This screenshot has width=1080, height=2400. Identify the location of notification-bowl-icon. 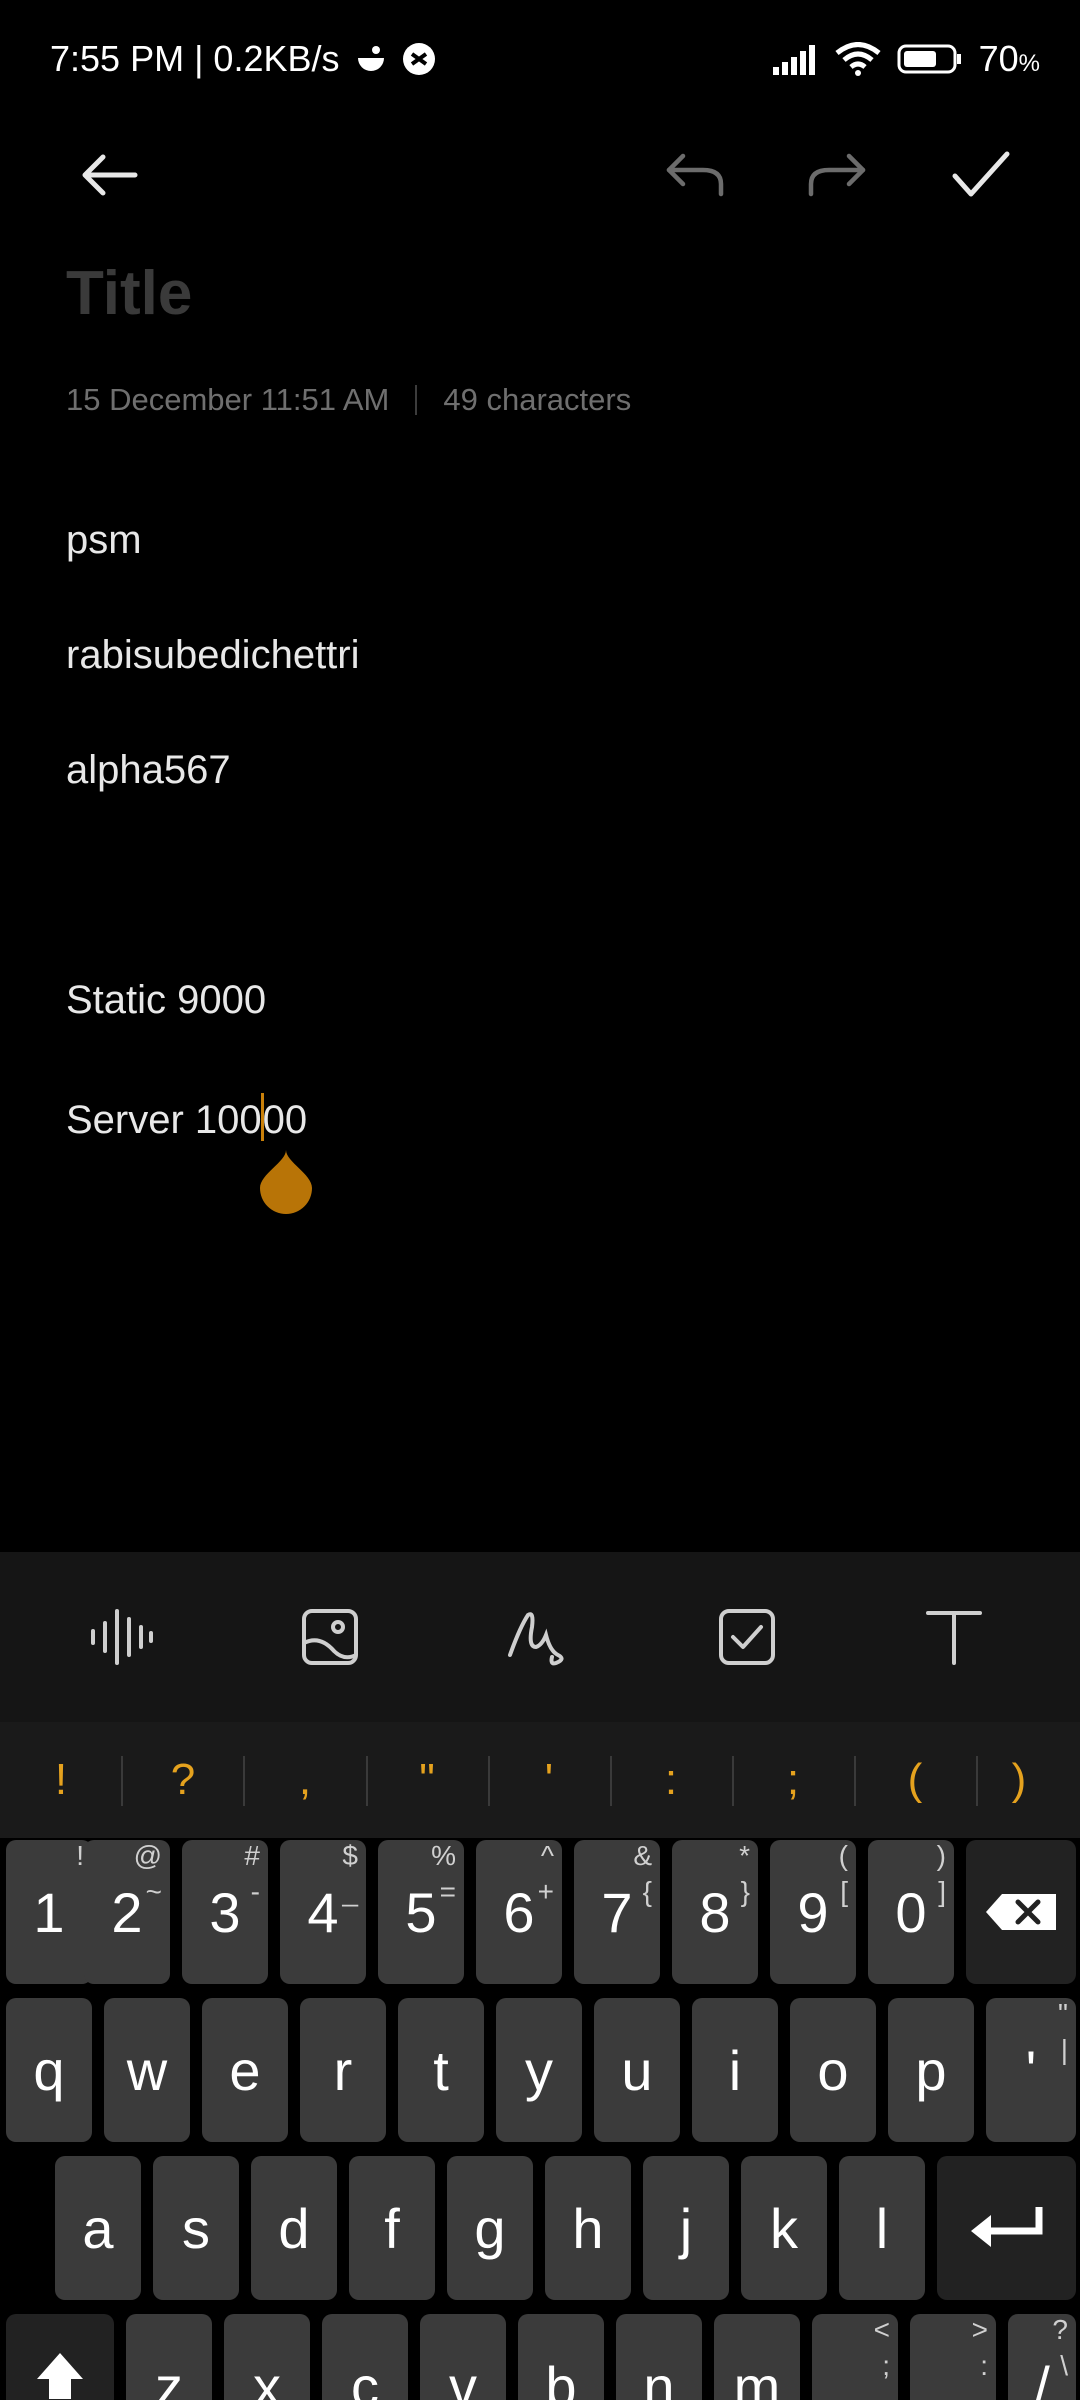
(370, 58).